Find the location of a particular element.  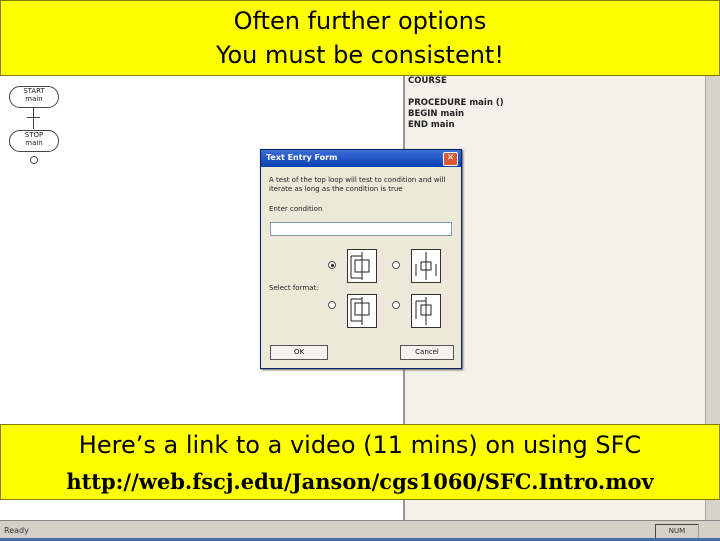

status-num-panel: NUM is located at coordinates (677, 531).